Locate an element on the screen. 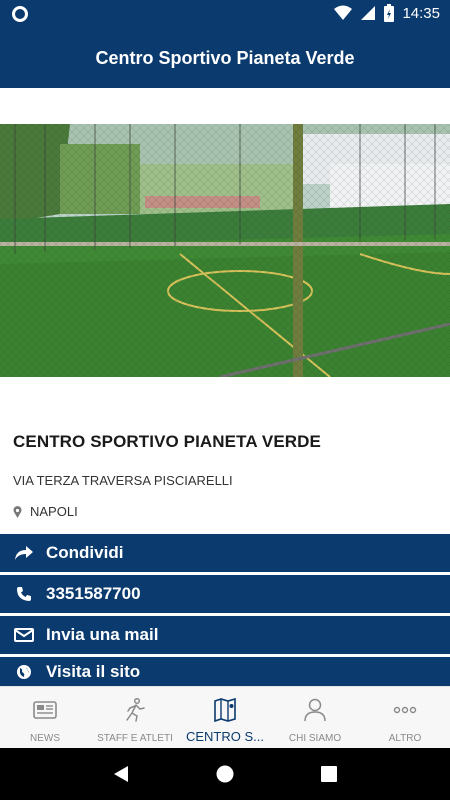 Image resolution: width=450 pixels, height=800 pixels. share-label: Condividi is located at coordinates (85, 552).